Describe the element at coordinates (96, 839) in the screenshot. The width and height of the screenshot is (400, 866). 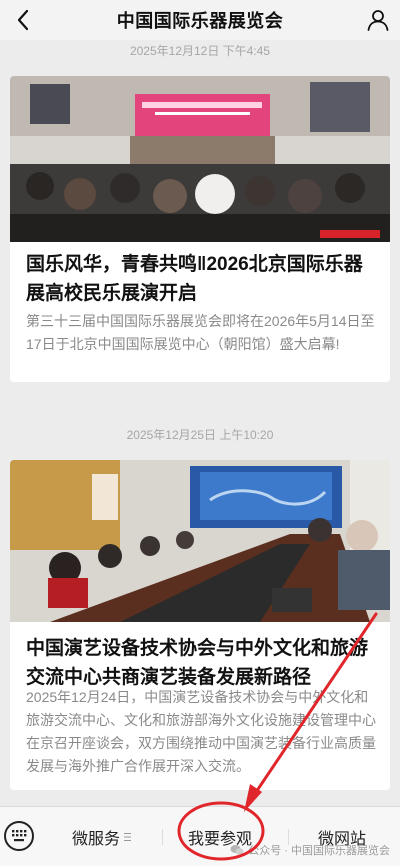
I see `menu-label: 微服务` at that location.